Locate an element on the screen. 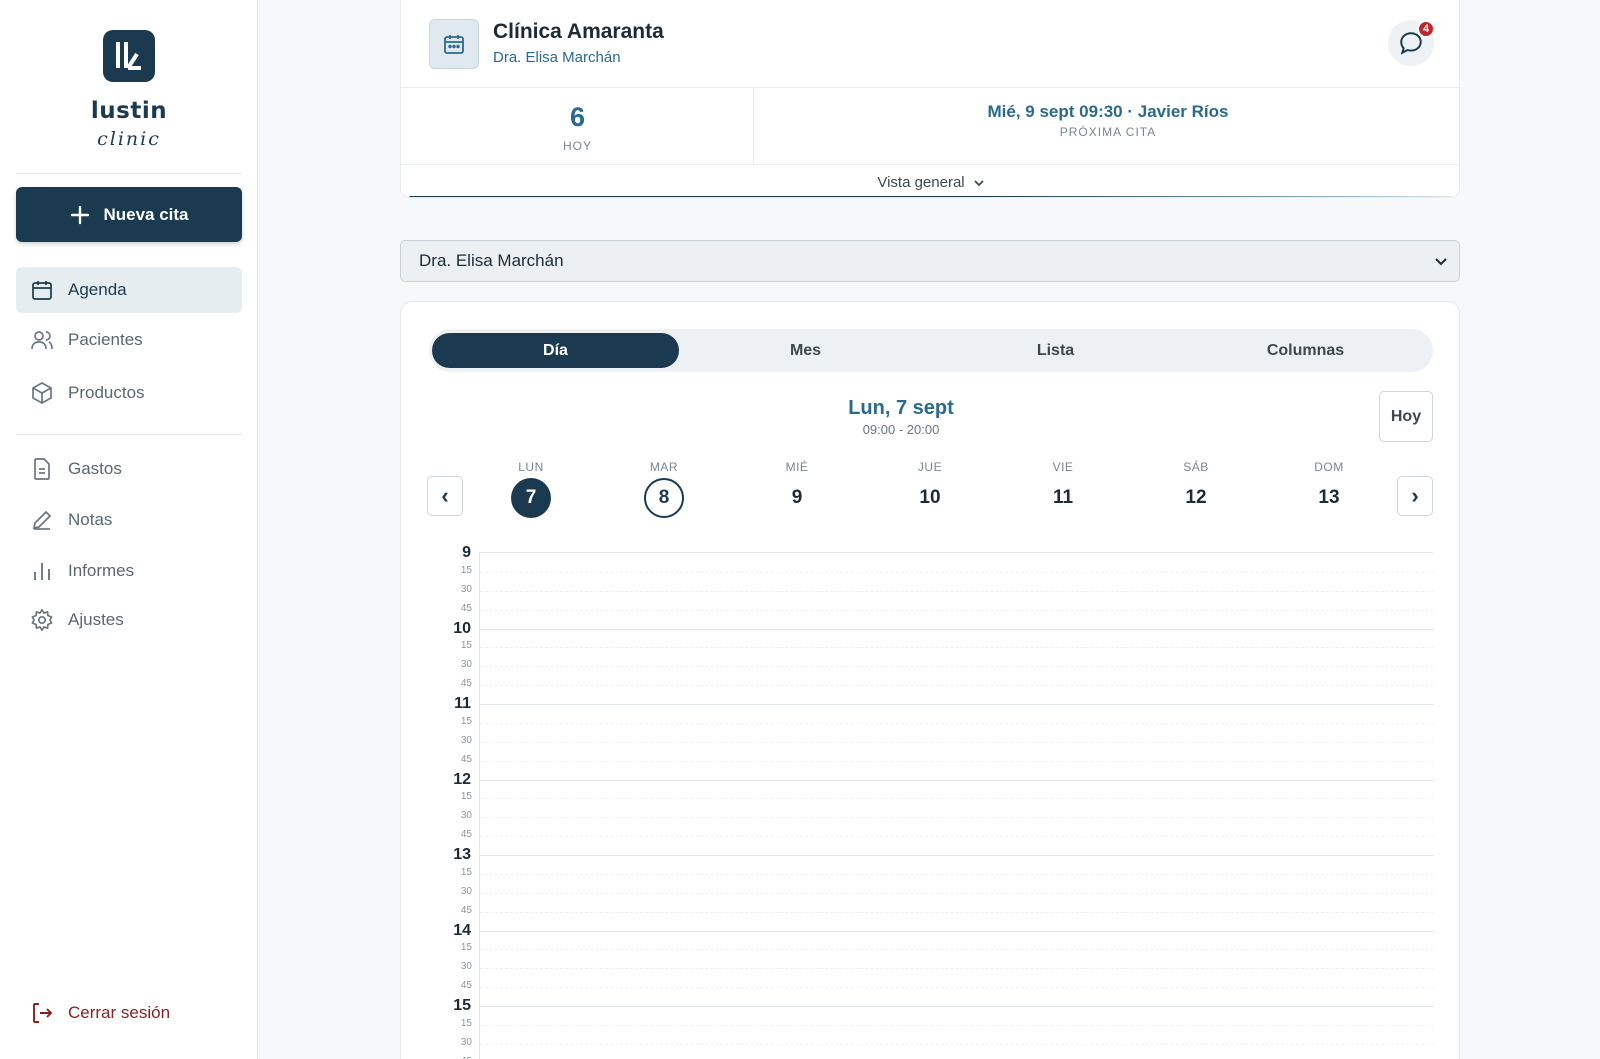 This screenshot has height=1059, width=1600. calendar-icon is located at coordinates (454, 44).